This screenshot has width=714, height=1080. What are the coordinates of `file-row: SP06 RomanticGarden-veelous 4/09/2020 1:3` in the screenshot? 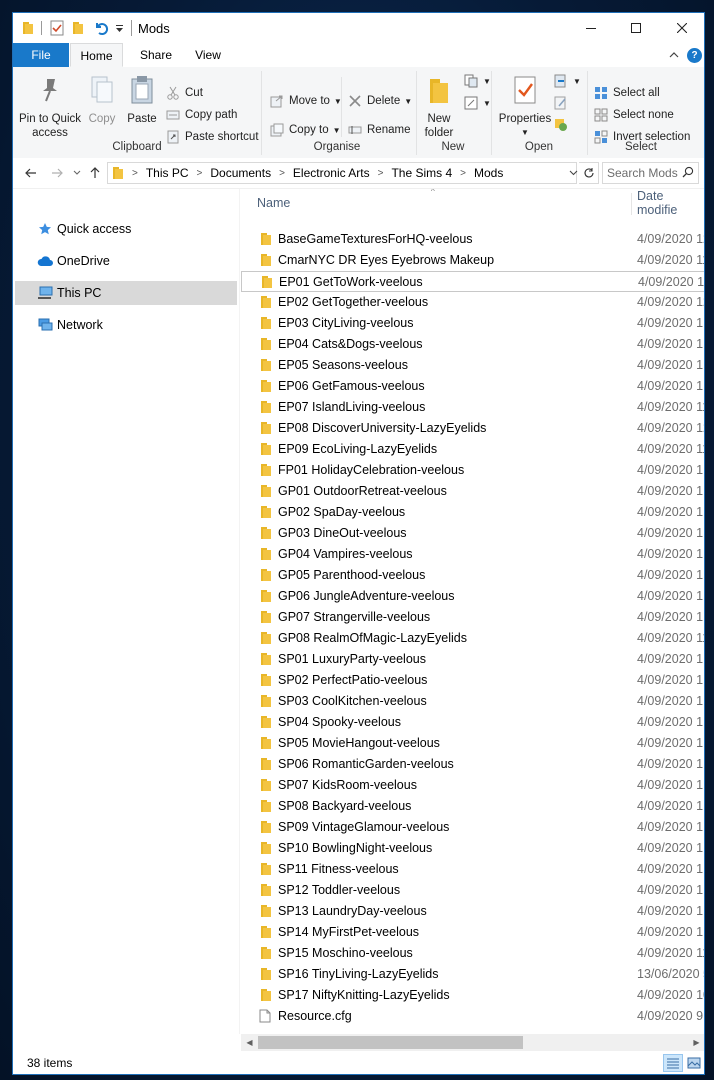 It's located at (472, 764).